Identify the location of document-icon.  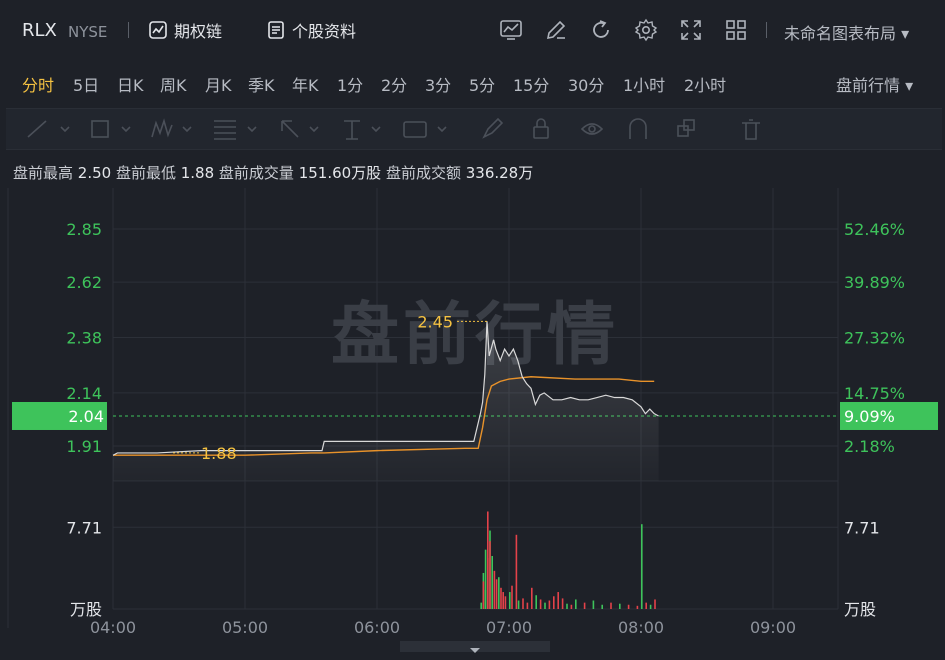
(276, 30).